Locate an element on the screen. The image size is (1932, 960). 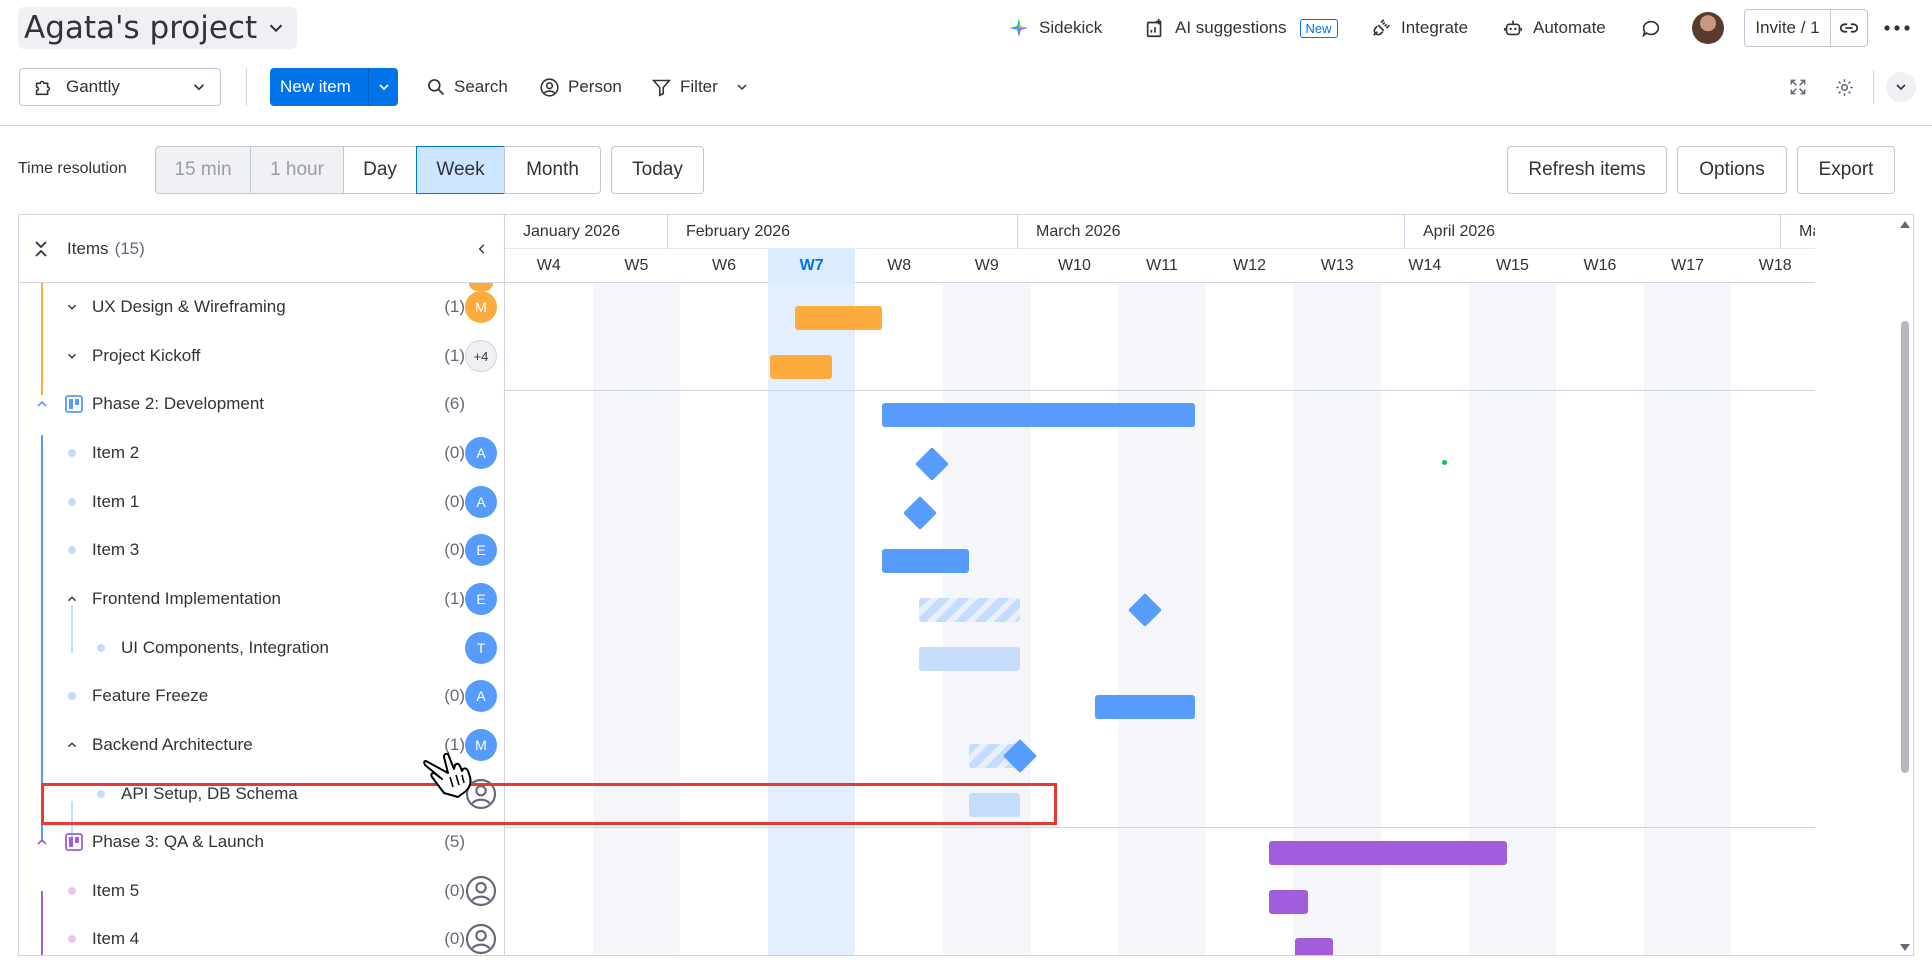
gantt-bar-ui-components is located at coordinates (969, 659).